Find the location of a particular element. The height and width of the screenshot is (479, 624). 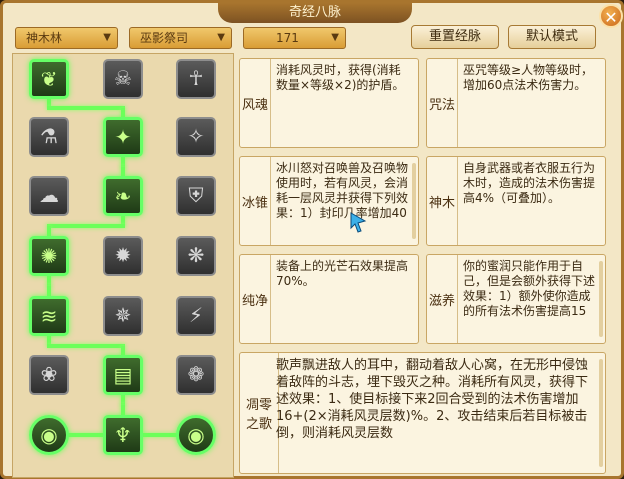

skill-name: 纯净 is located at coordinates (255, 299).